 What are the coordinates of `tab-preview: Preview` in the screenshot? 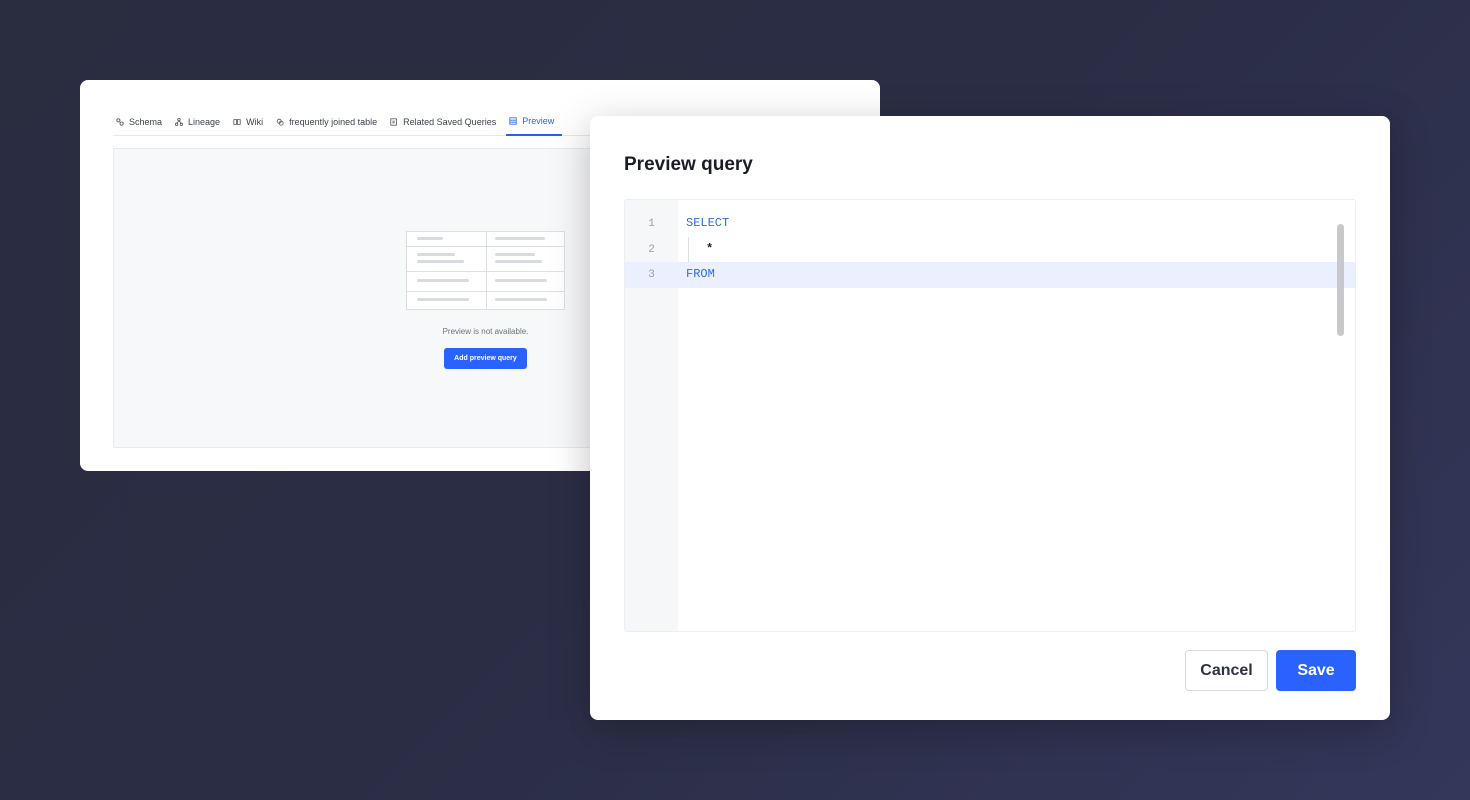 It's located at (534, 122).